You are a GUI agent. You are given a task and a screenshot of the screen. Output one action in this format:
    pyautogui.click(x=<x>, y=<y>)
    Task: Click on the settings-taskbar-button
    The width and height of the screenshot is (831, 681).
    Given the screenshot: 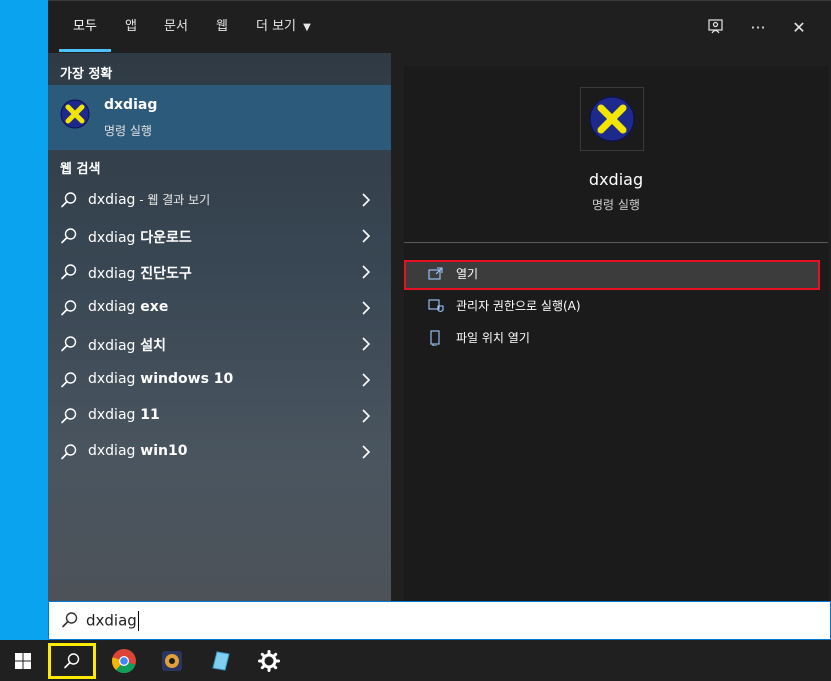 What is the action you would take?
    pyautogui.click(x=269, y=660)
    